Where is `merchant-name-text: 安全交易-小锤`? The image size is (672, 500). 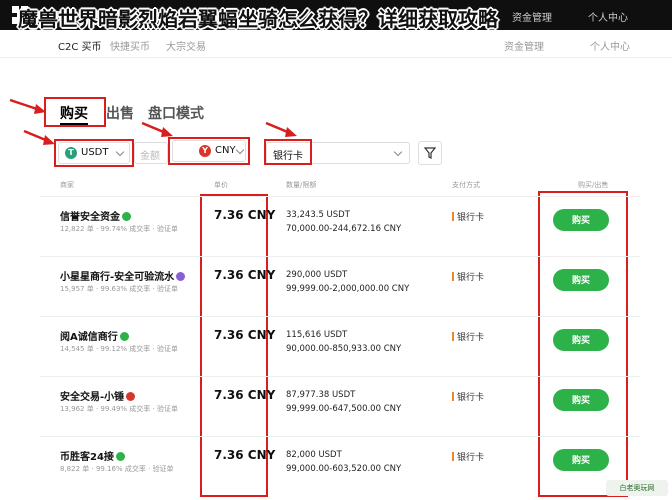
merchant-name-text: 安全交易-小锤 is located at coordinates (92, 397).